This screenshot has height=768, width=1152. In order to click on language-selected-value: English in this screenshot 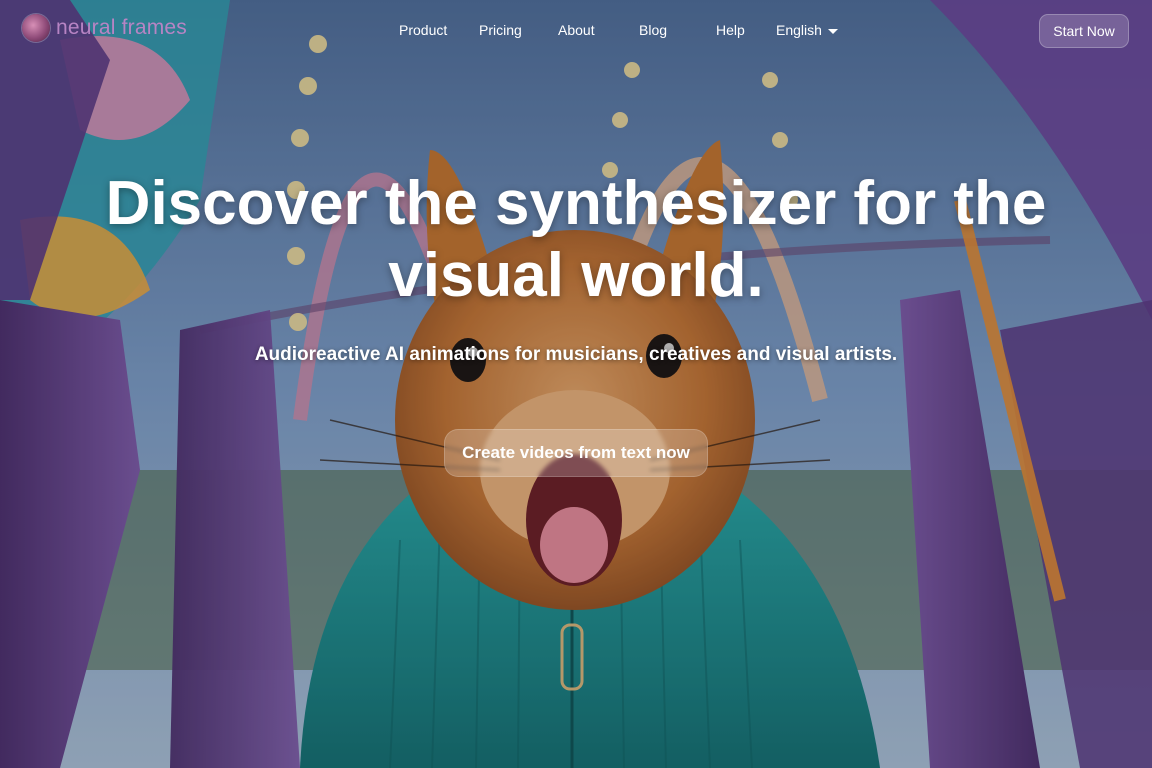, I will do `click(799, 30)`.